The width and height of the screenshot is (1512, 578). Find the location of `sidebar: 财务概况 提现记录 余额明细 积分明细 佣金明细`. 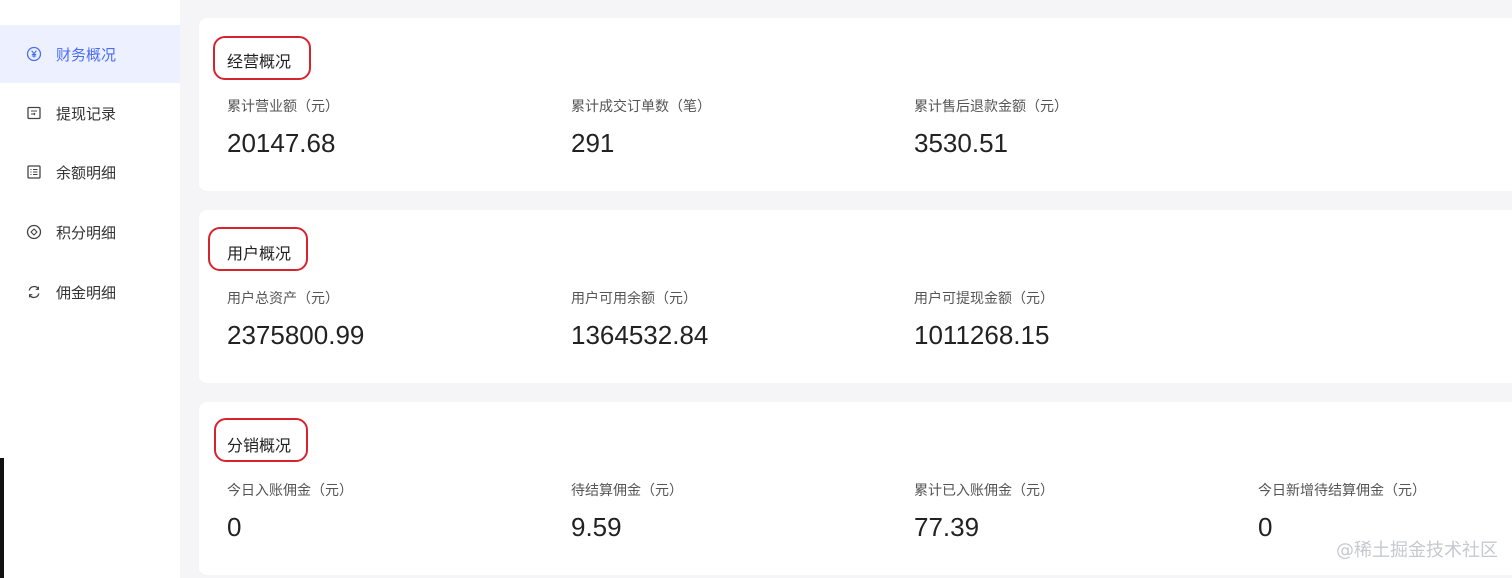

sidebar: 财务概况 提现记录 余额明细 积分明细 佣金明细 is located at coordinates (90, 289).